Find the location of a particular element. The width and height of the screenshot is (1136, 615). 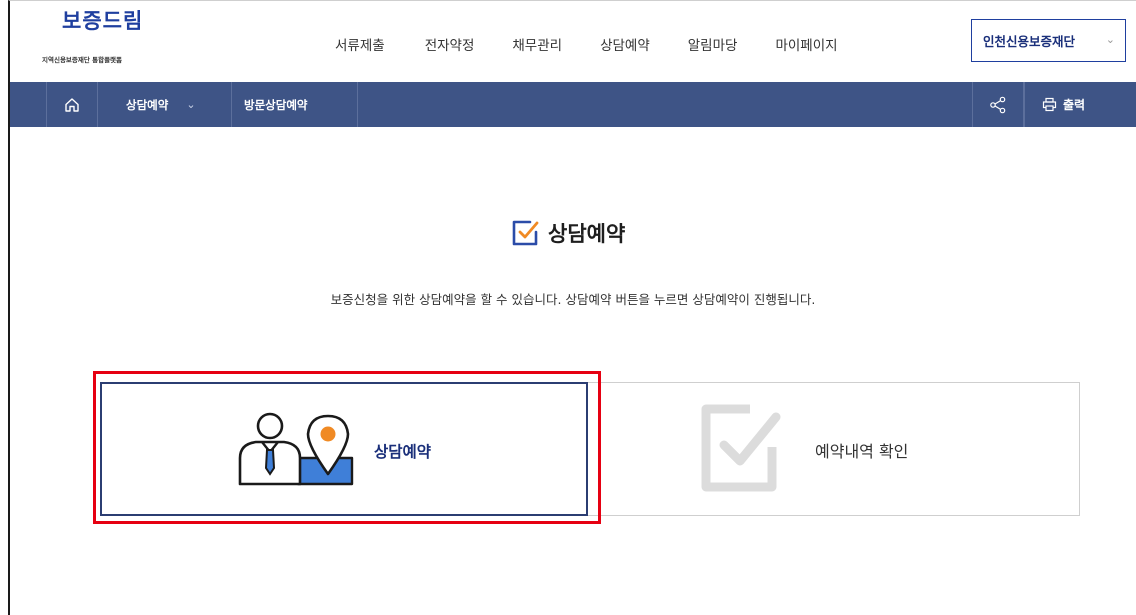

breadcrumb-depth2: 방문상담예약 is located at coordinates (295, 104).